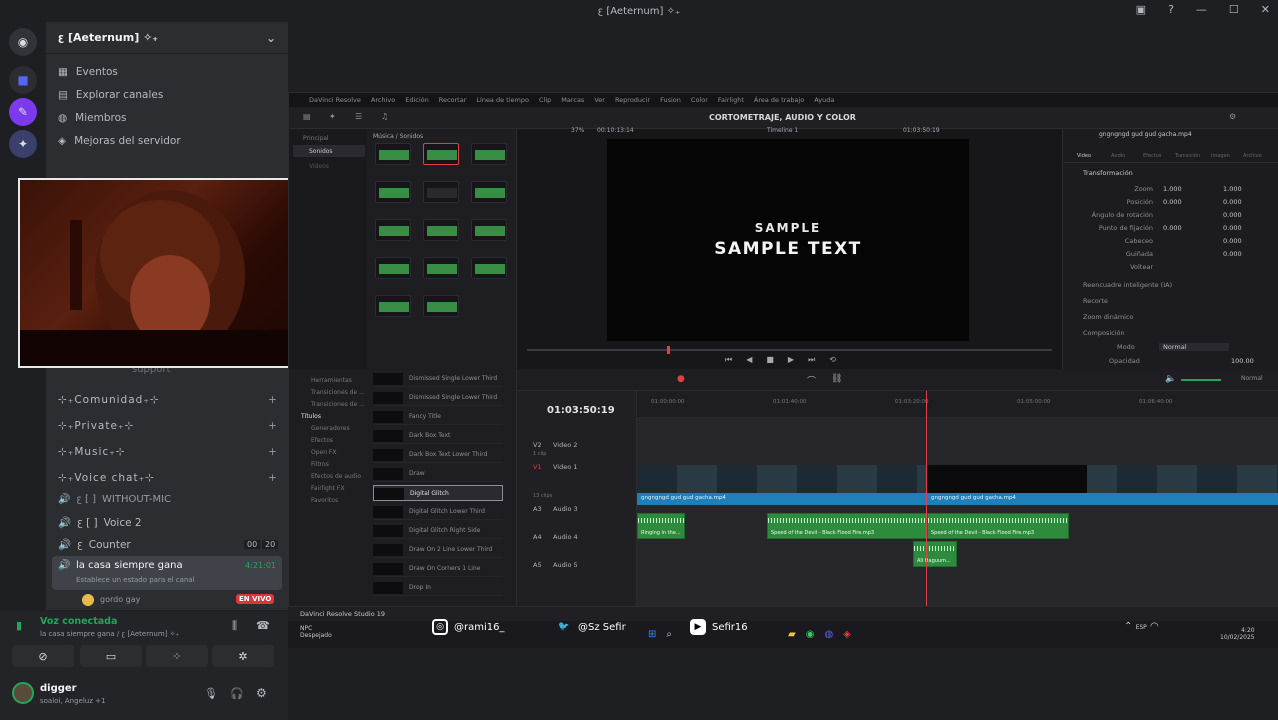  I want to click on menu-item: DaVinci Resolve, so click(335, 100).